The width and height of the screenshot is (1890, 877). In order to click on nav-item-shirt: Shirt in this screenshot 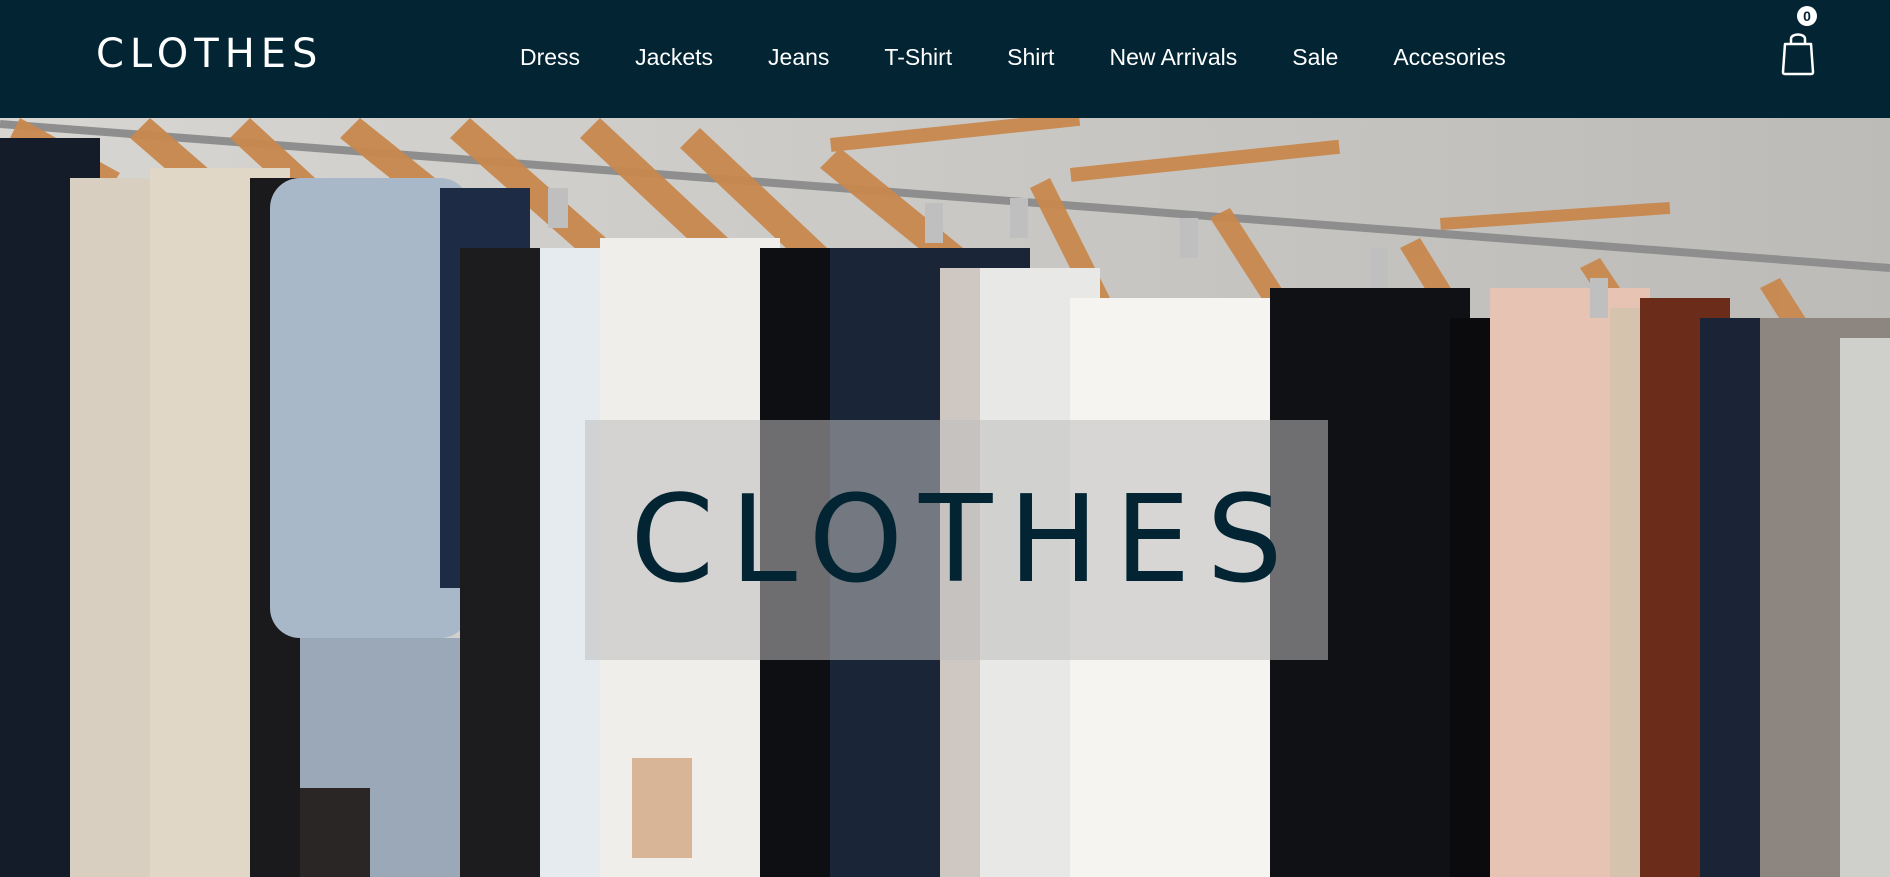, I will do `click(1030, 59)`.